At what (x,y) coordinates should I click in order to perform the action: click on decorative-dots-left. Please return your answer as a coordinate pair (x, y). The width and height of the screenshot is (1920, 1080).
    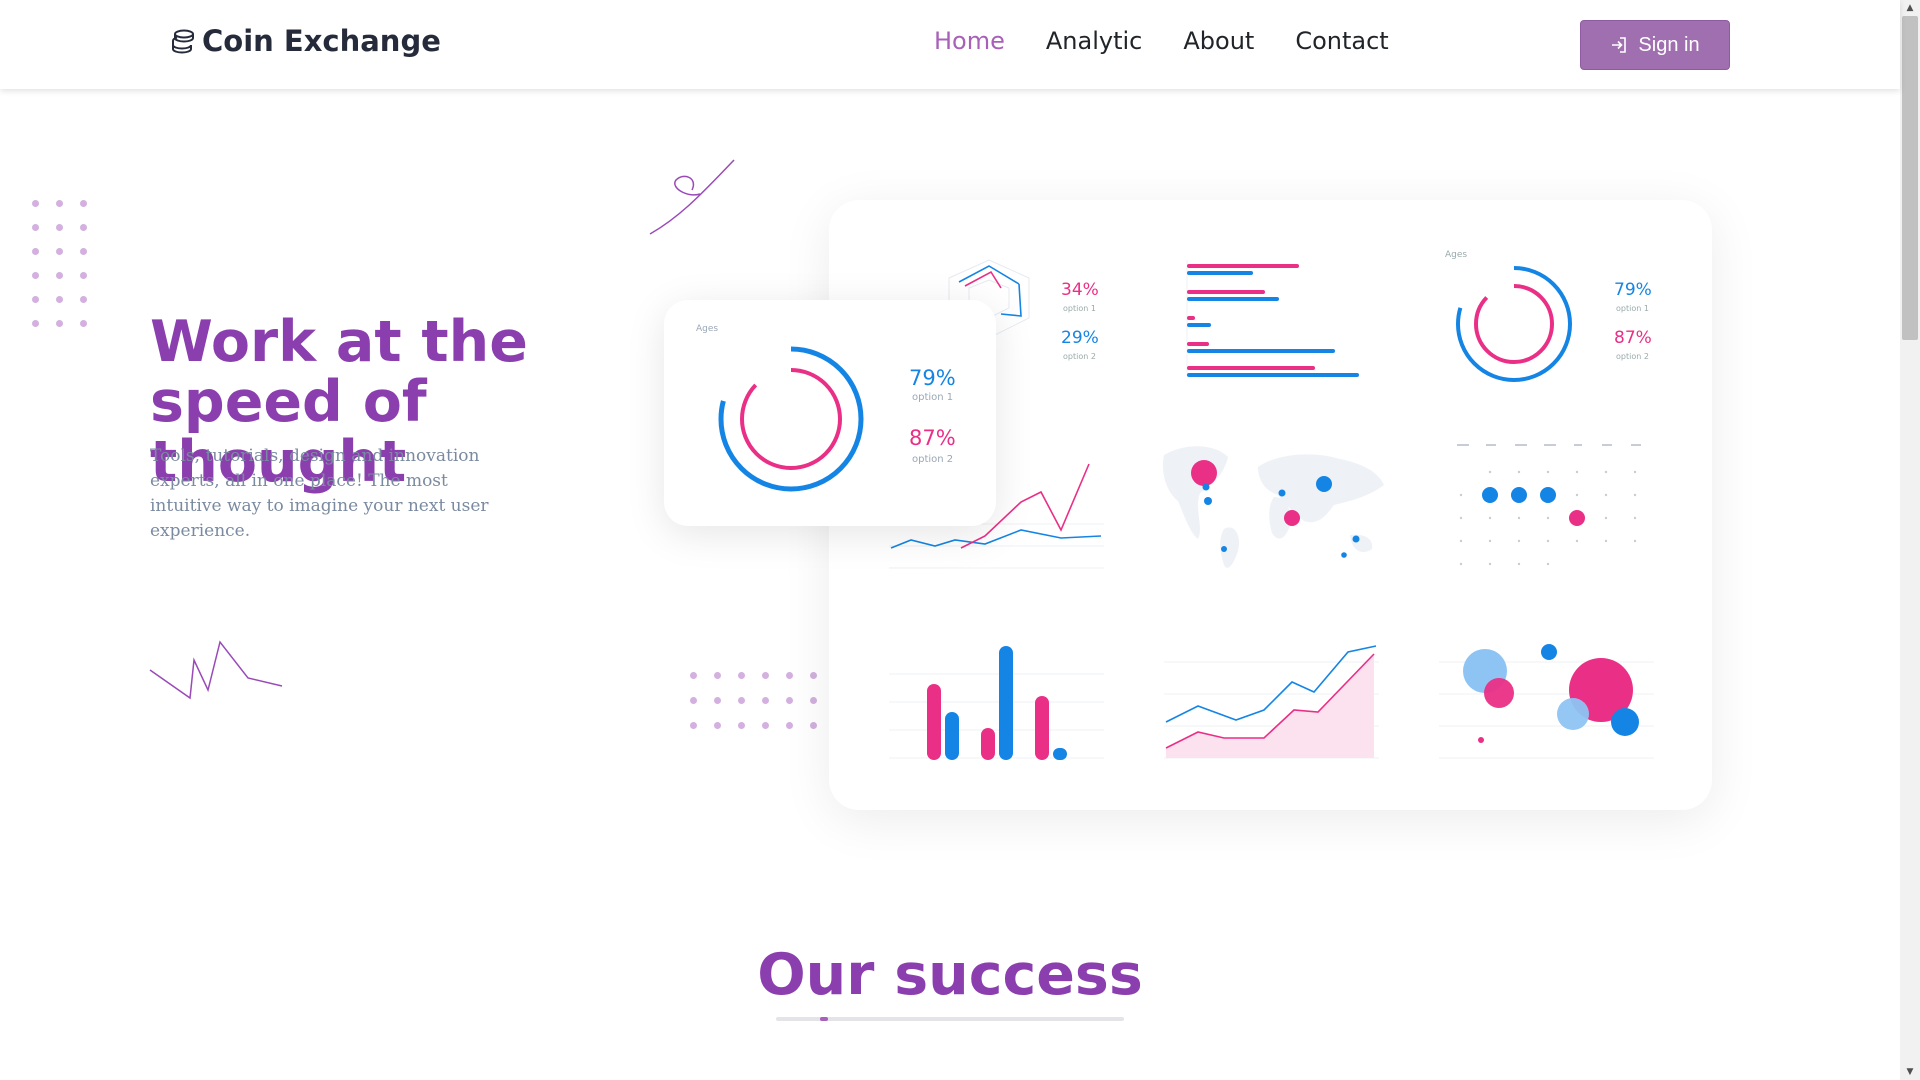
    Looking at the image, I should click on (59, 263).